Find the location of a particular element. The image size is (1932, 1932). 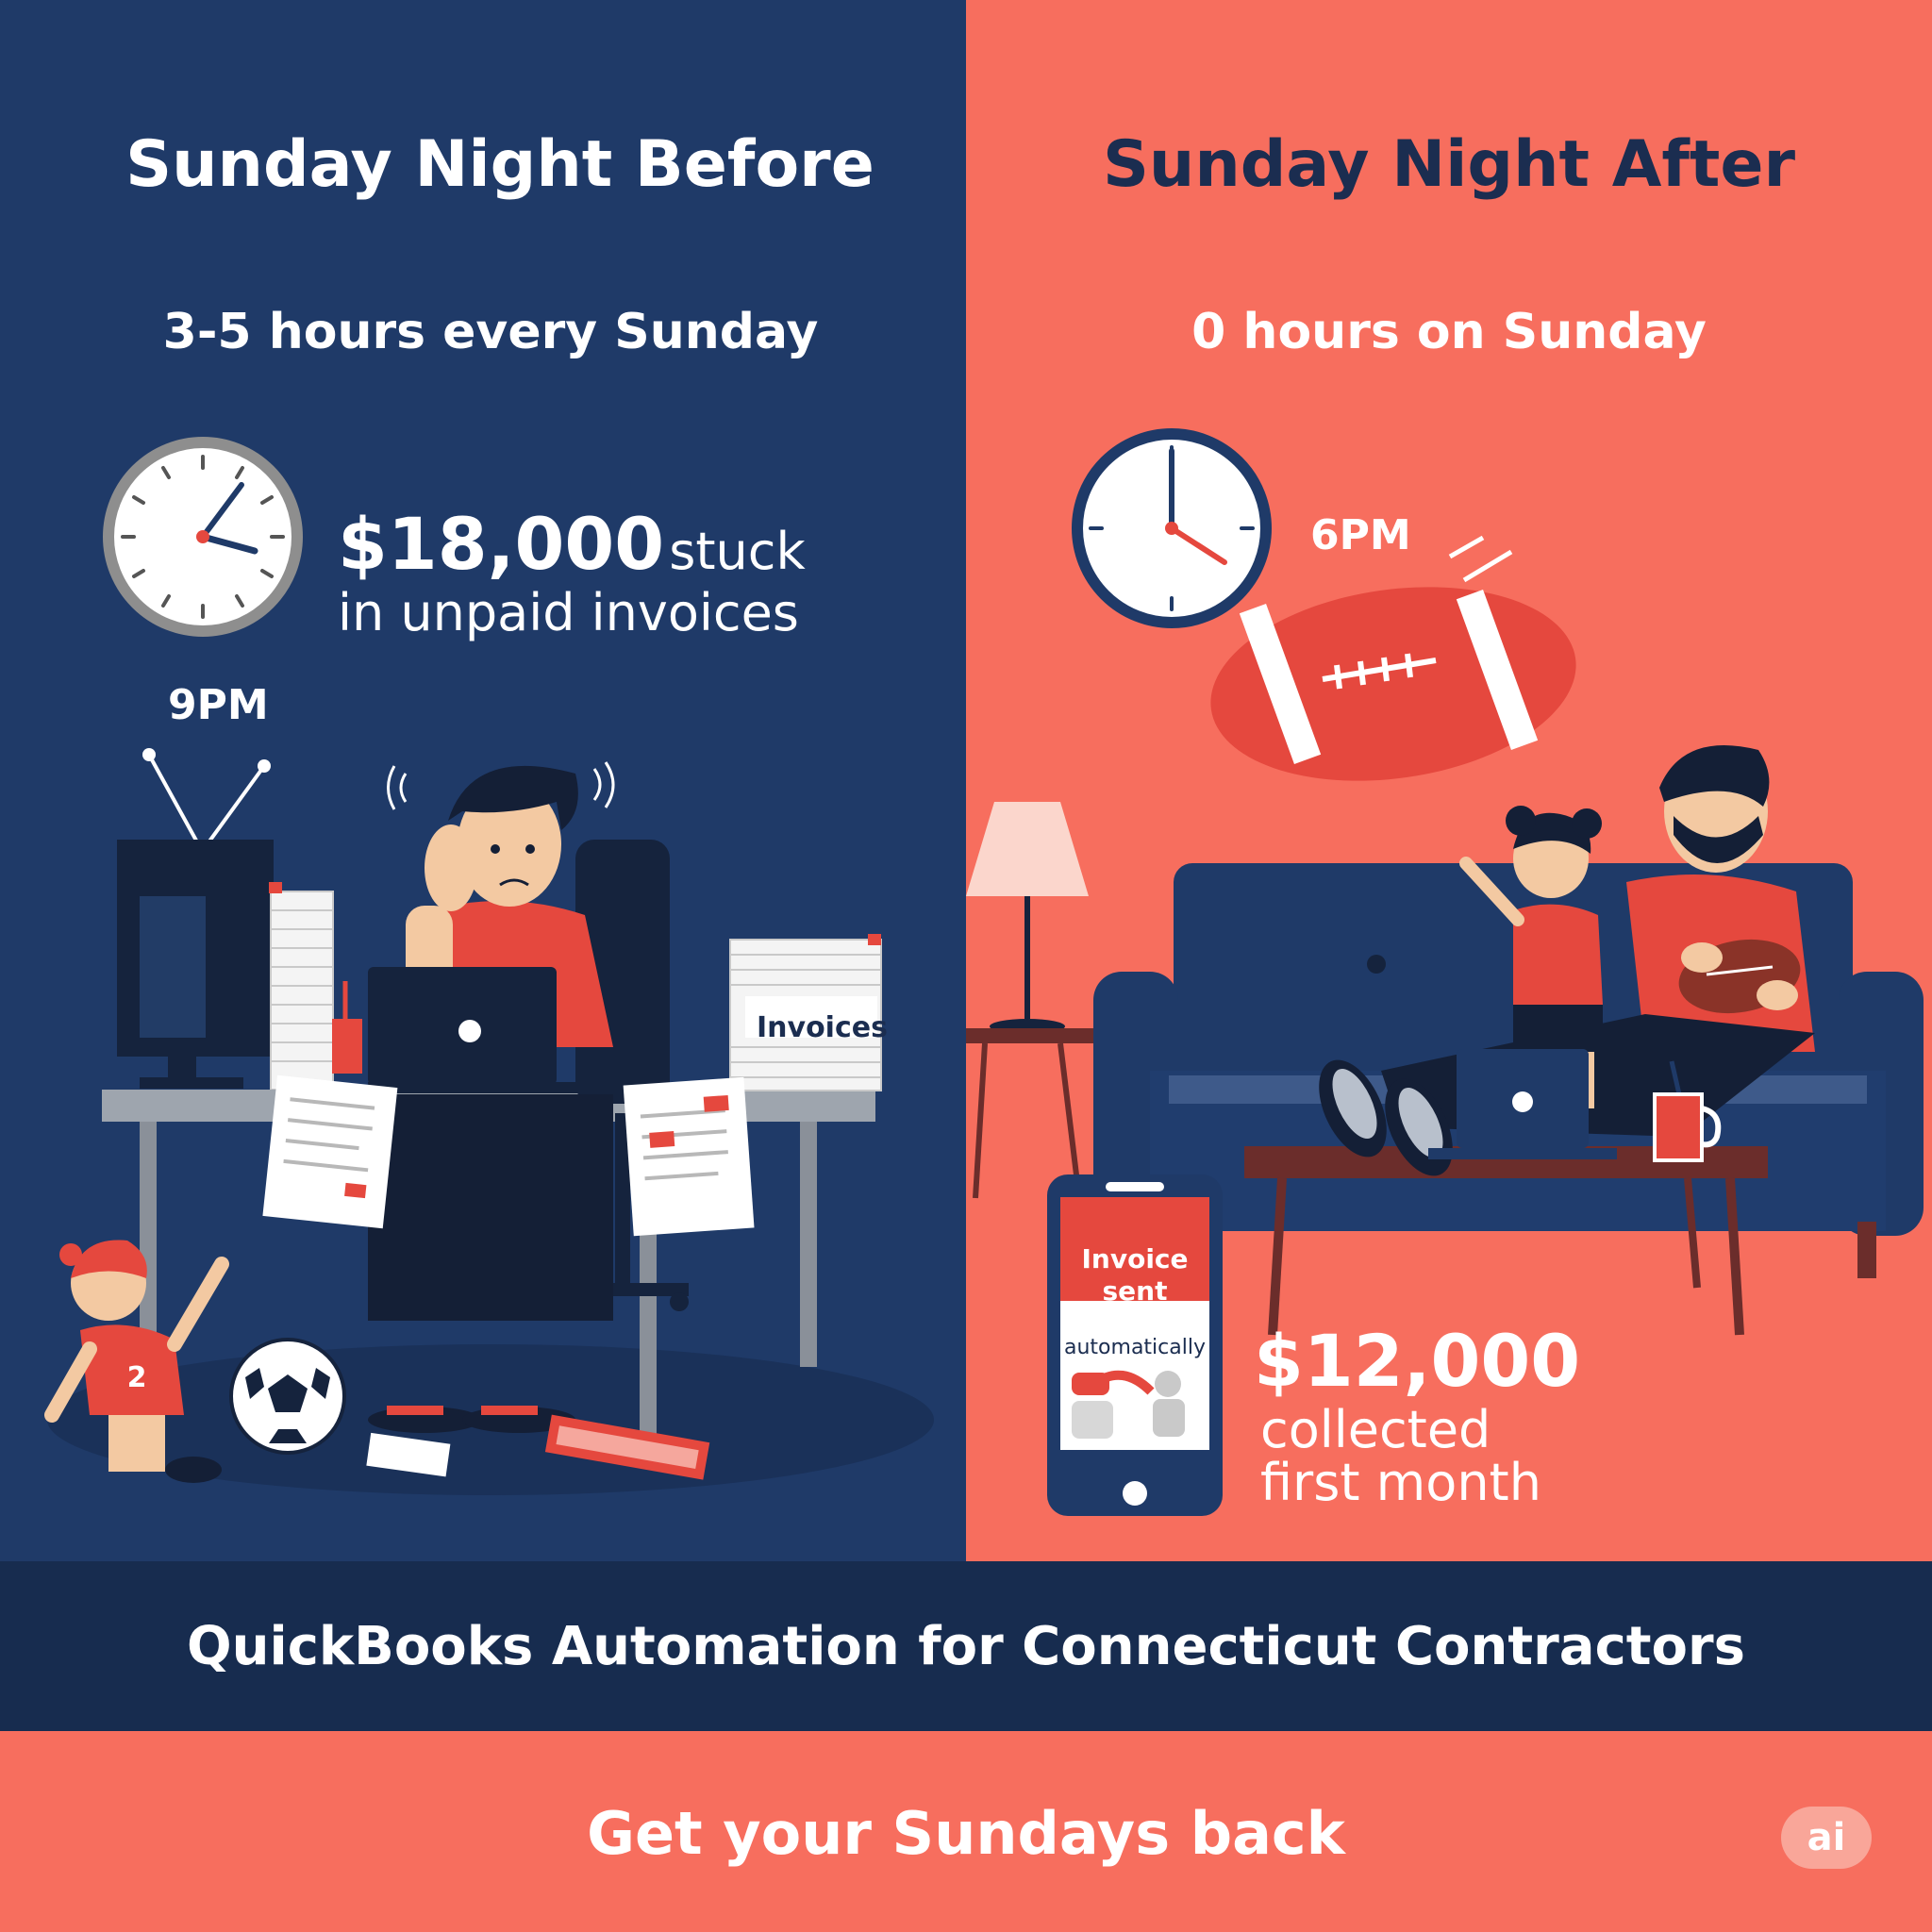

cta-bar: Get your Sundays back ai is located at coordinates (966, 1831).